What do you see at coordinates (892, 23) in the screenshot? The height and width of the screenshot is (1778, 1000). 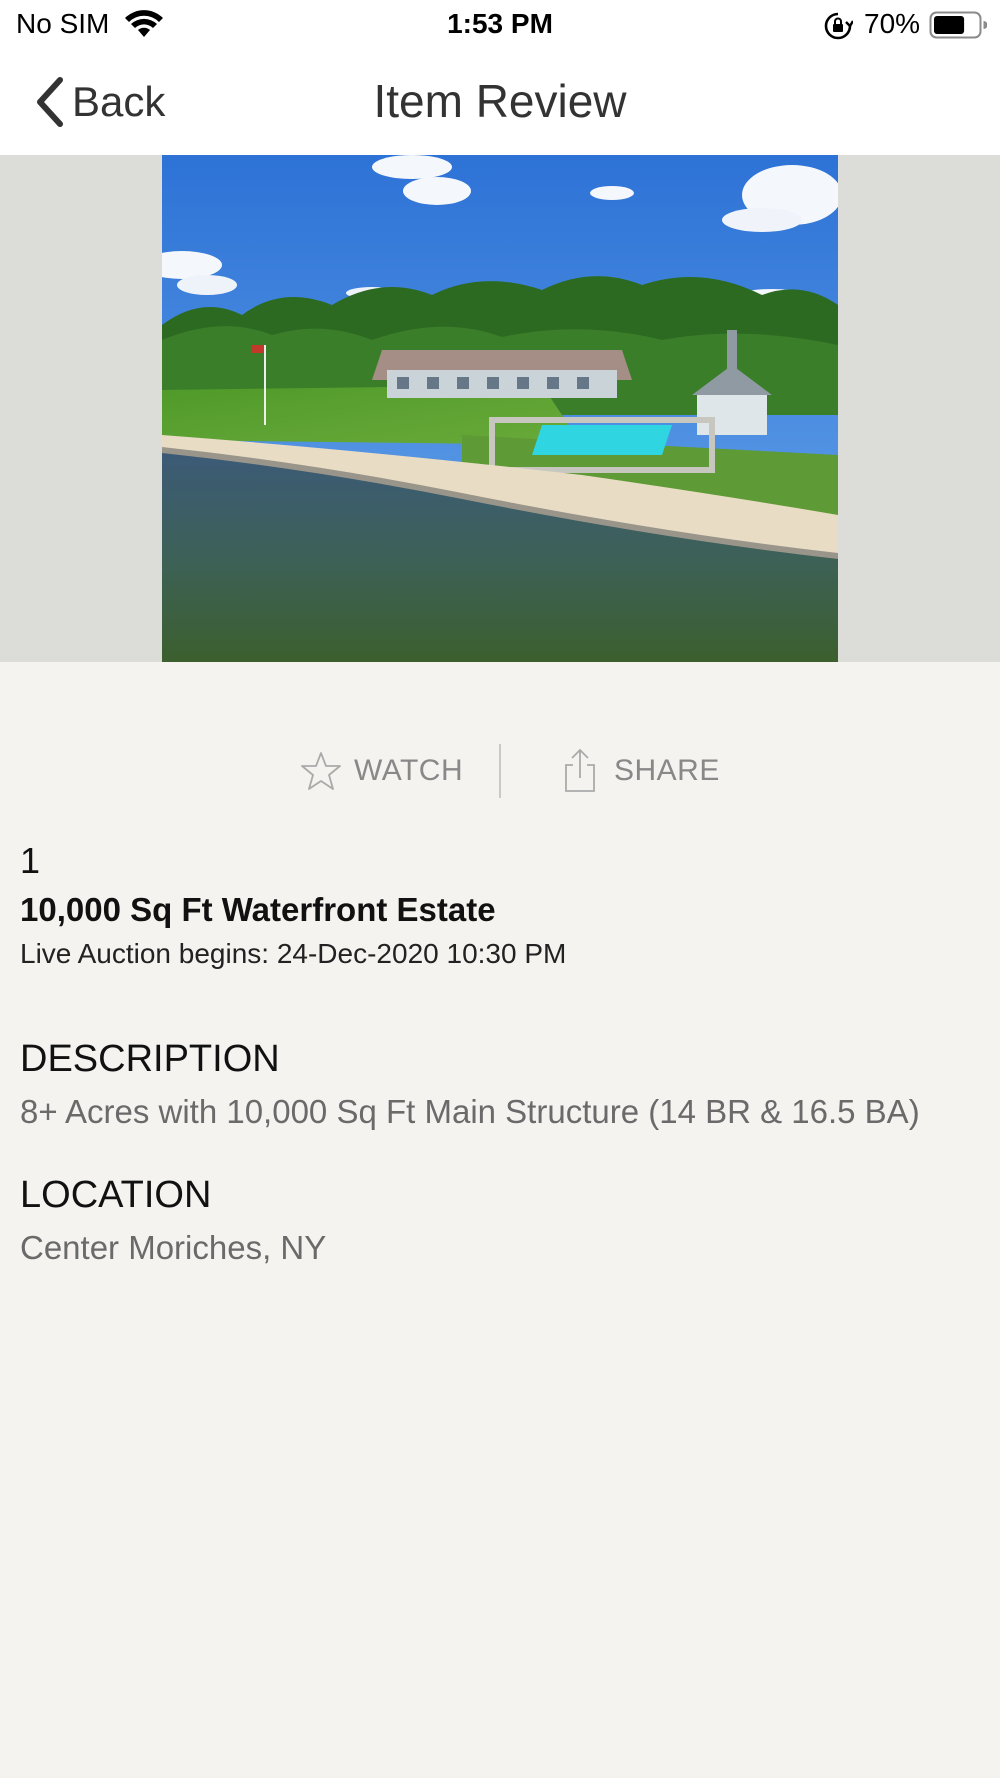 I see `battery-percent: 70%` at bounding box center [892, 23].